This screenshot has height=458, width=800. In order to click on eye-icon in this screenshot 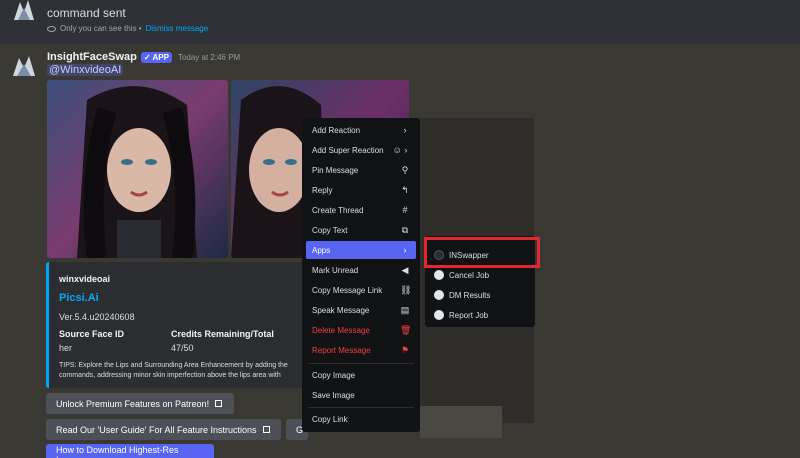, I will do `click(51, 28)`.